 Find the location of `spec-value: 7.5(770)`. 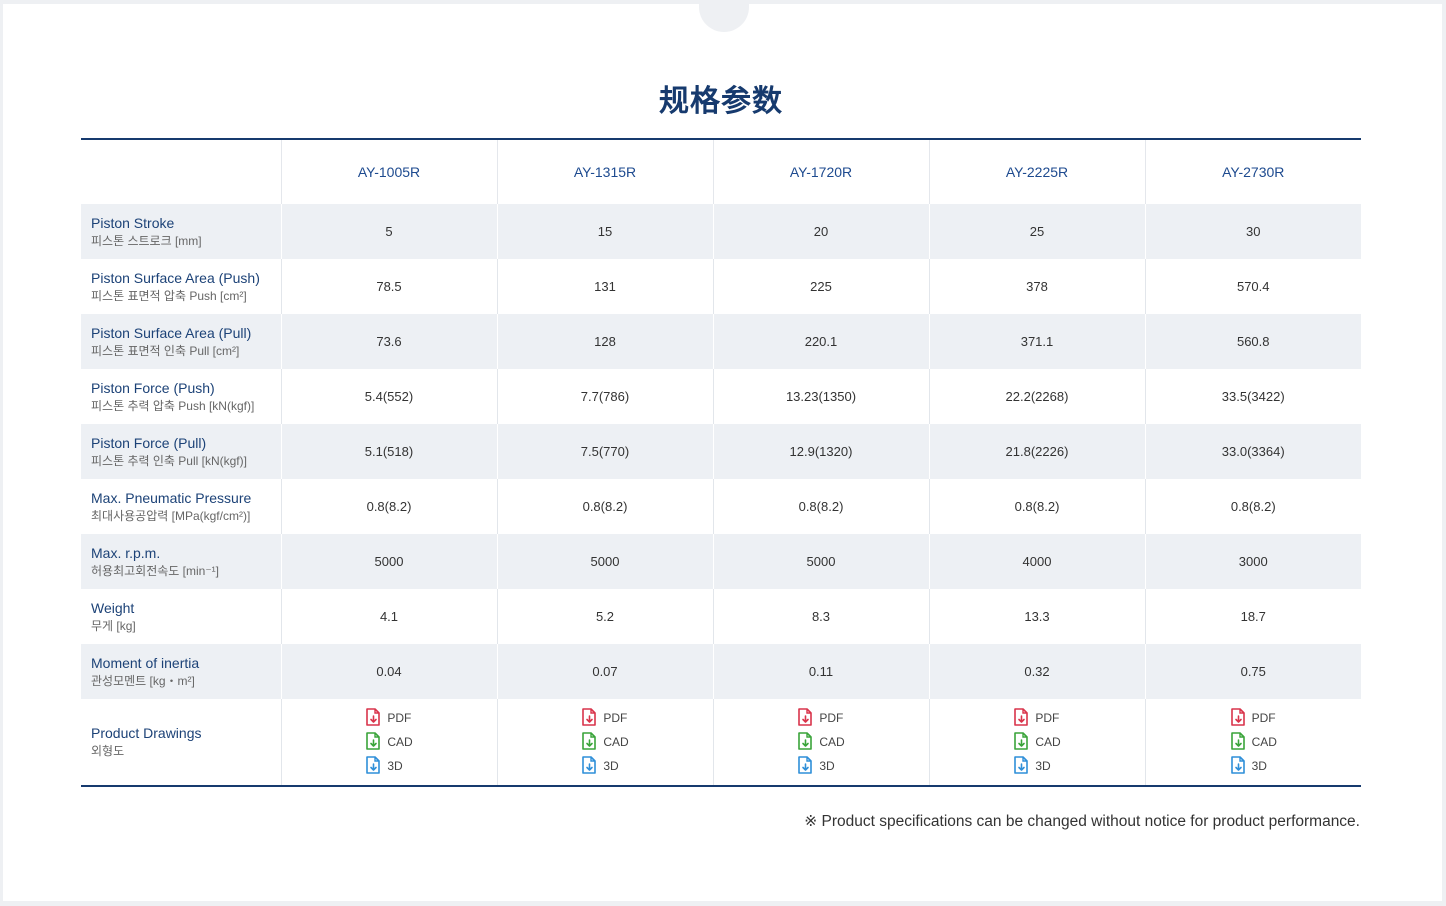

spec-value: 7.5(770) is located at coordinates (604, 451).